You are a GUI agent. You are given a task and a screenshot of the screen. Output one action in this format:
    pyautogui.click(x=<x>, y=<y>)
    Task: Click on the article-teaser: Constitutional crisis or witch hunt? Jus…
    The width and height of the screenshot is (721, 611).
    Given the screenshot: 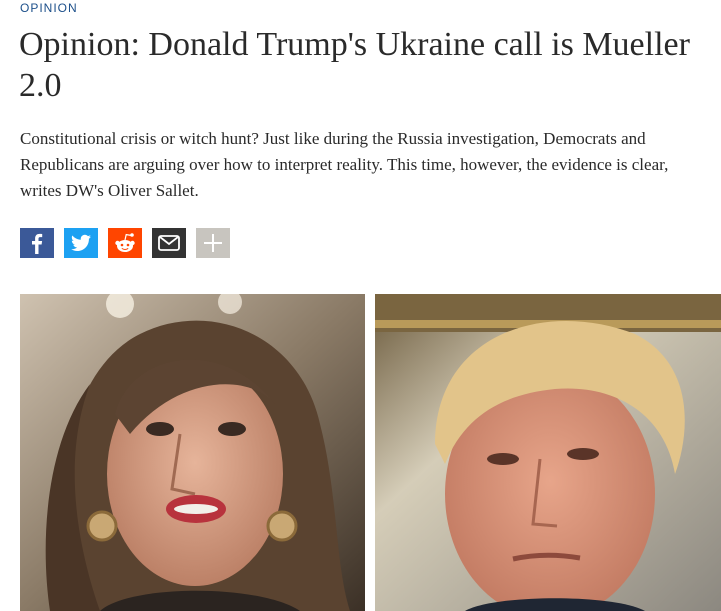 What is the action you would take?
    pyautogui.click(x=344, y=164)
    